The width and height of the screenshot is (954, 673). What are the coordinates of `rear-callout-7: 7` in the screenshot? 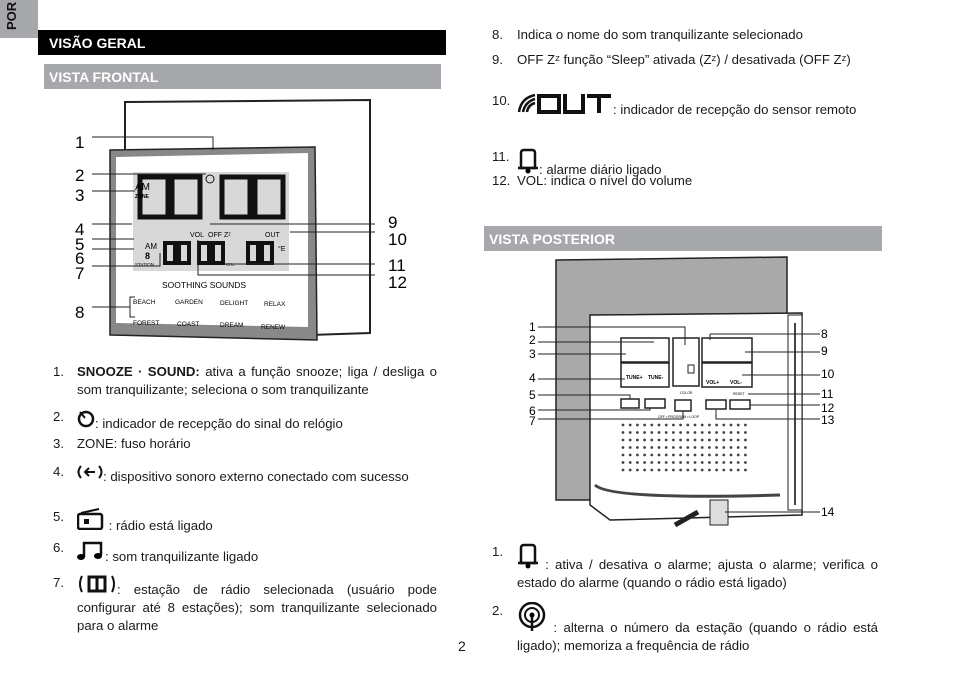 It's located at (532, 421).